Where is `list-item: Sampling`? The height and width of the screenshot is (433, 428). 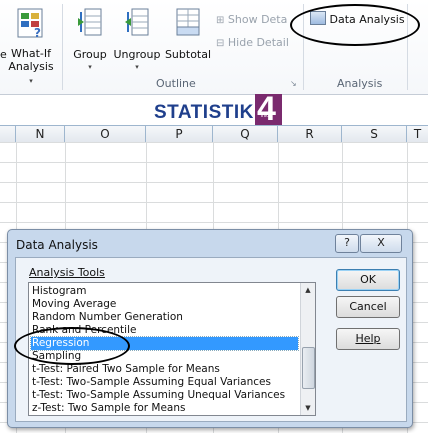 list-item: Sampling is located at coordinates (164, 356).